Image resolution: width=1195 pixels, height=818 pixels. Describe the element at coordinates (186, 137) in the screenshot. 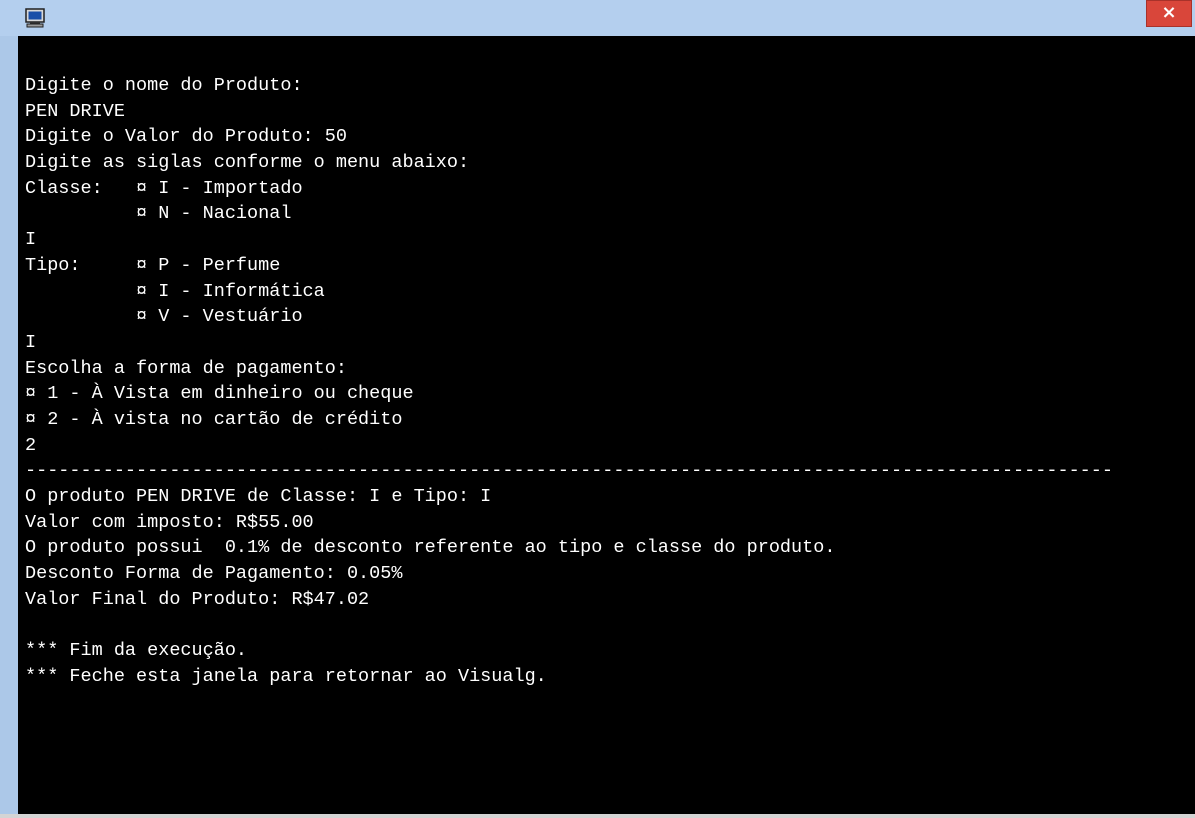

I see `console-line: Digite o Valor do Produto: 50` at that location.